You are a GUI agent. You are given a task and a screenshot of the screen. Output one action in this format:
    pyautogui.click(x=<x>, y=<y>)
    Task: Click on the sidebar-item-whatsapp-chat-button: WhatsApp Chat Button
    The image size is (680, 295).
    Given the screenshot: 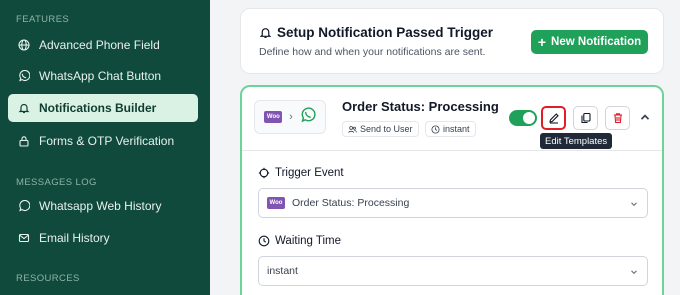 What is the action you would take?
    pyautogui.click(x=103, y=76)
    